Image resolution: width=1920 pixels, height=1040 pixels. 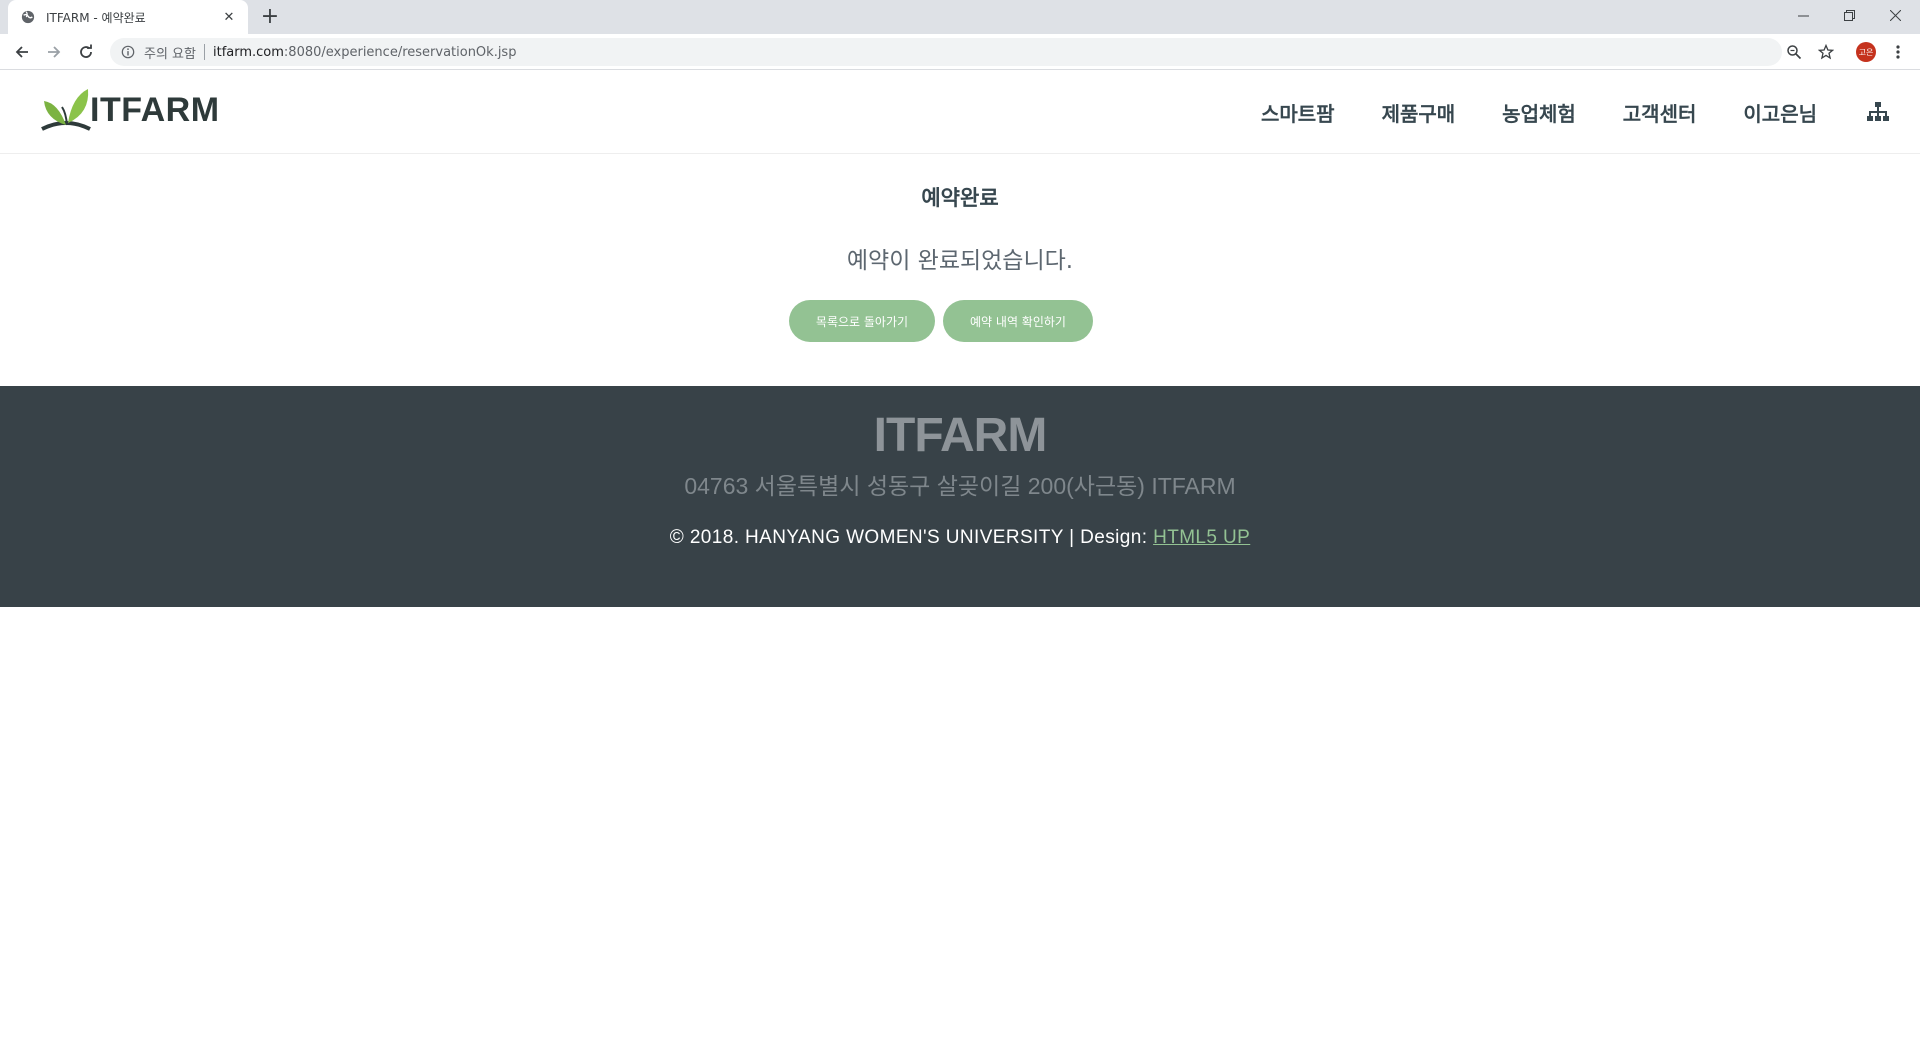 I want to click on logo-text: ITFARM, so click(x=155, y=109).